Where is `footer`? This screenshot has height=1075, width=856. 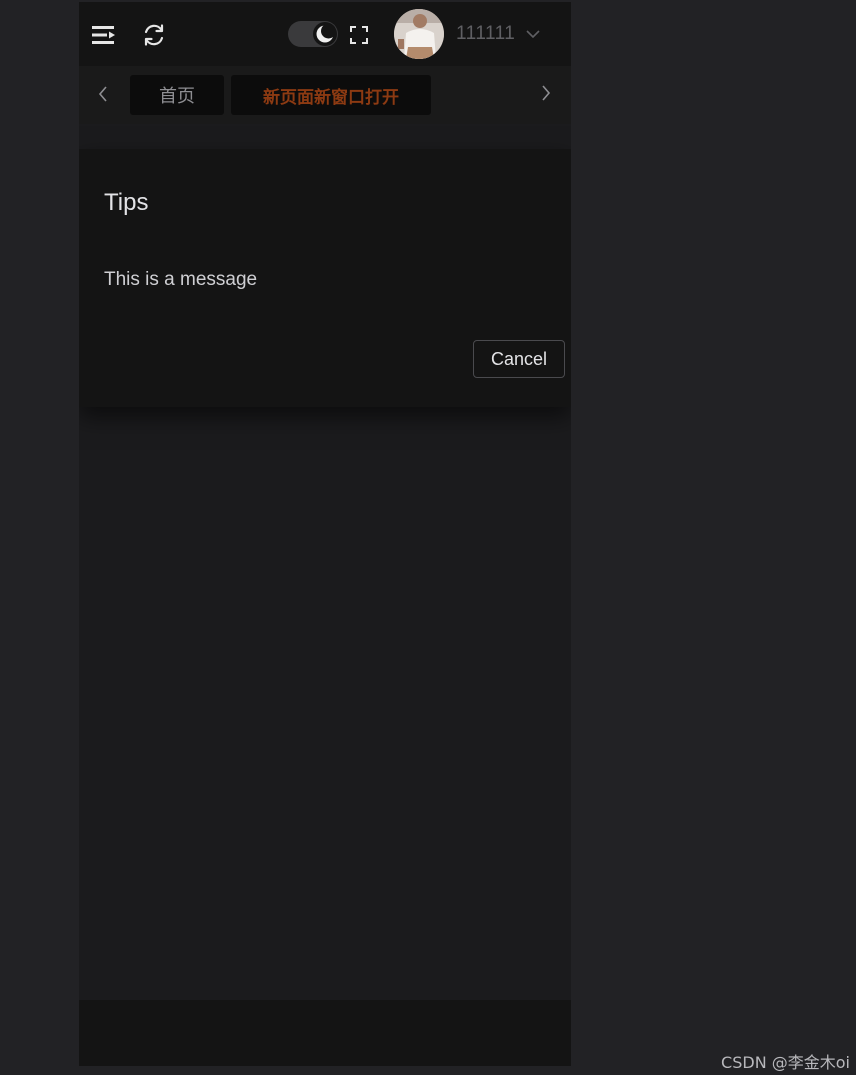
footer is located at coordinates (325, 1033).